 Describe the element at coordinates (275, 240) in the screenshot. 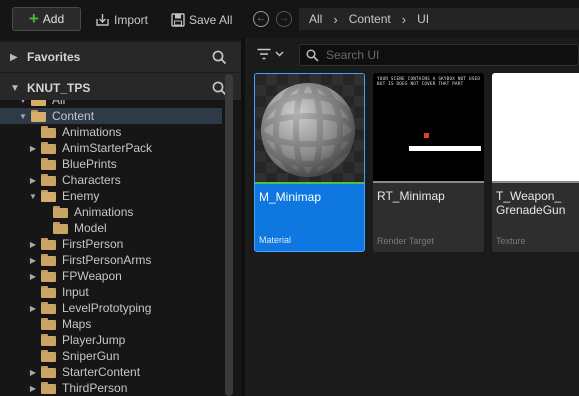

I see `asset-type: Material` at that location.